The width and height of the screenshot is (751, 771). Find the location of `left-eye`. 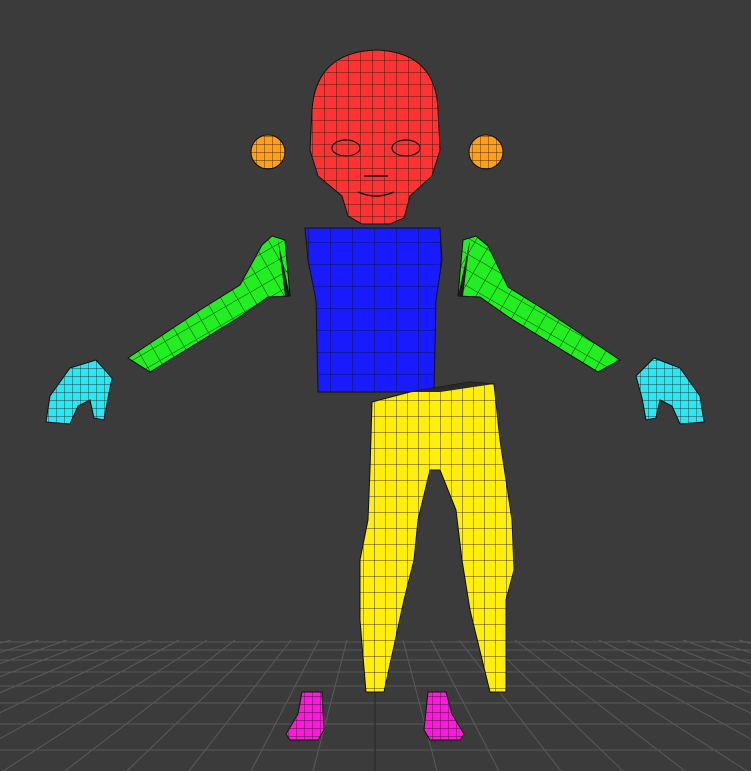

left-eye is located at coordinates (268, 152).